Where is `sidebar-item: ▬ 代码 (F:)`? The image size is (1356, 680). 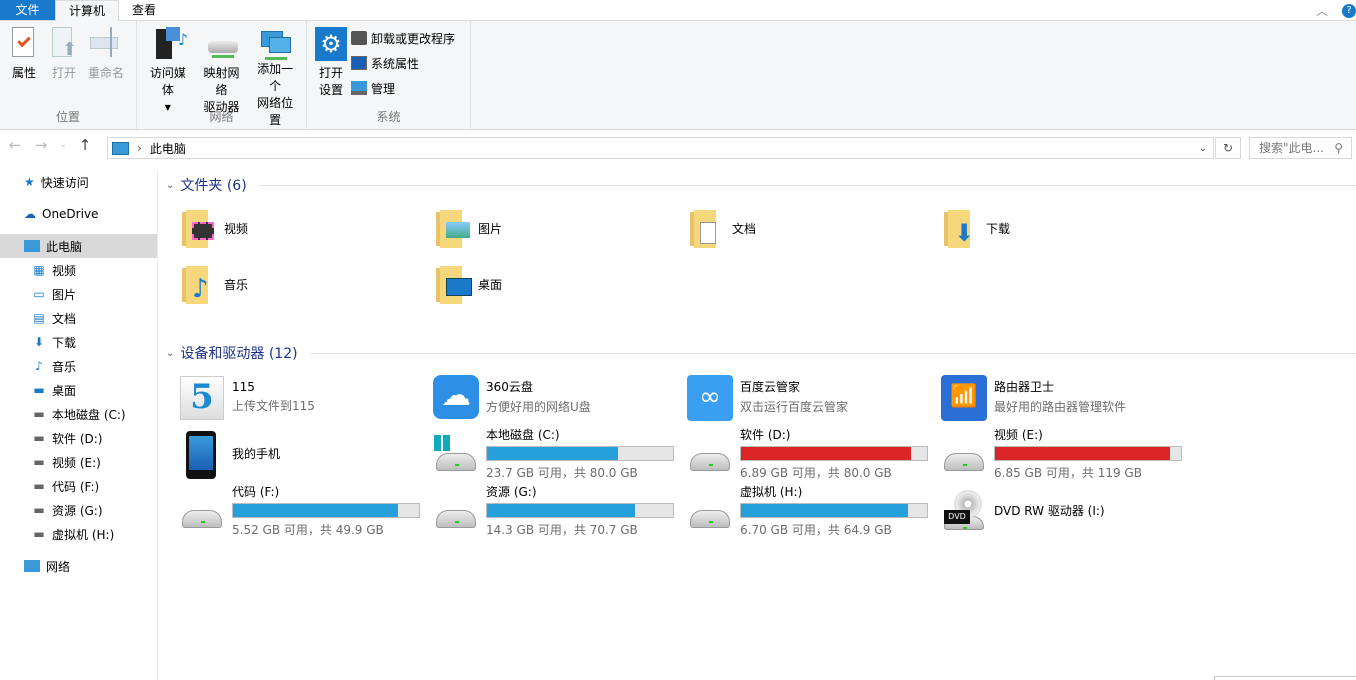 sidebar-item: ▬ 代码 (F:) is located at coordinates (78, 486).